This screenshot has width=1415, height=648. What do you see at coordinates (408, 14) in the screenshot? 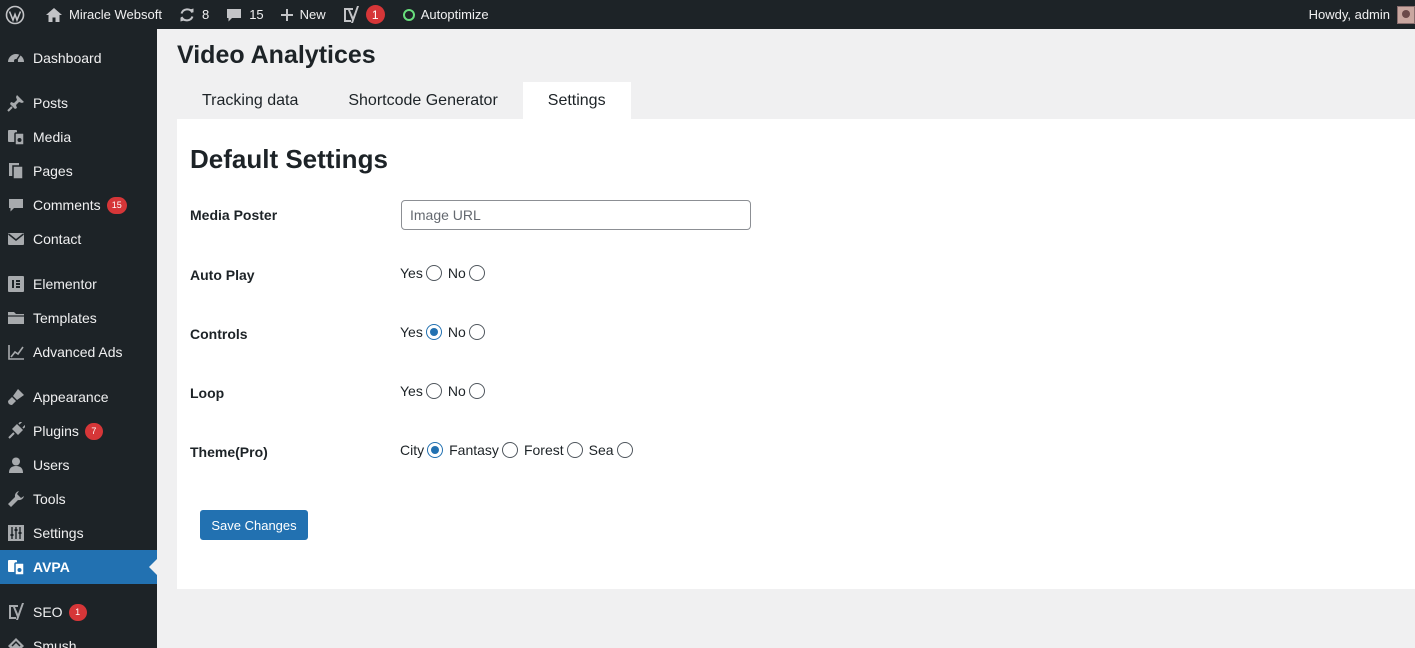
I see `status-ring-icon` at bounding box center [408, 14].